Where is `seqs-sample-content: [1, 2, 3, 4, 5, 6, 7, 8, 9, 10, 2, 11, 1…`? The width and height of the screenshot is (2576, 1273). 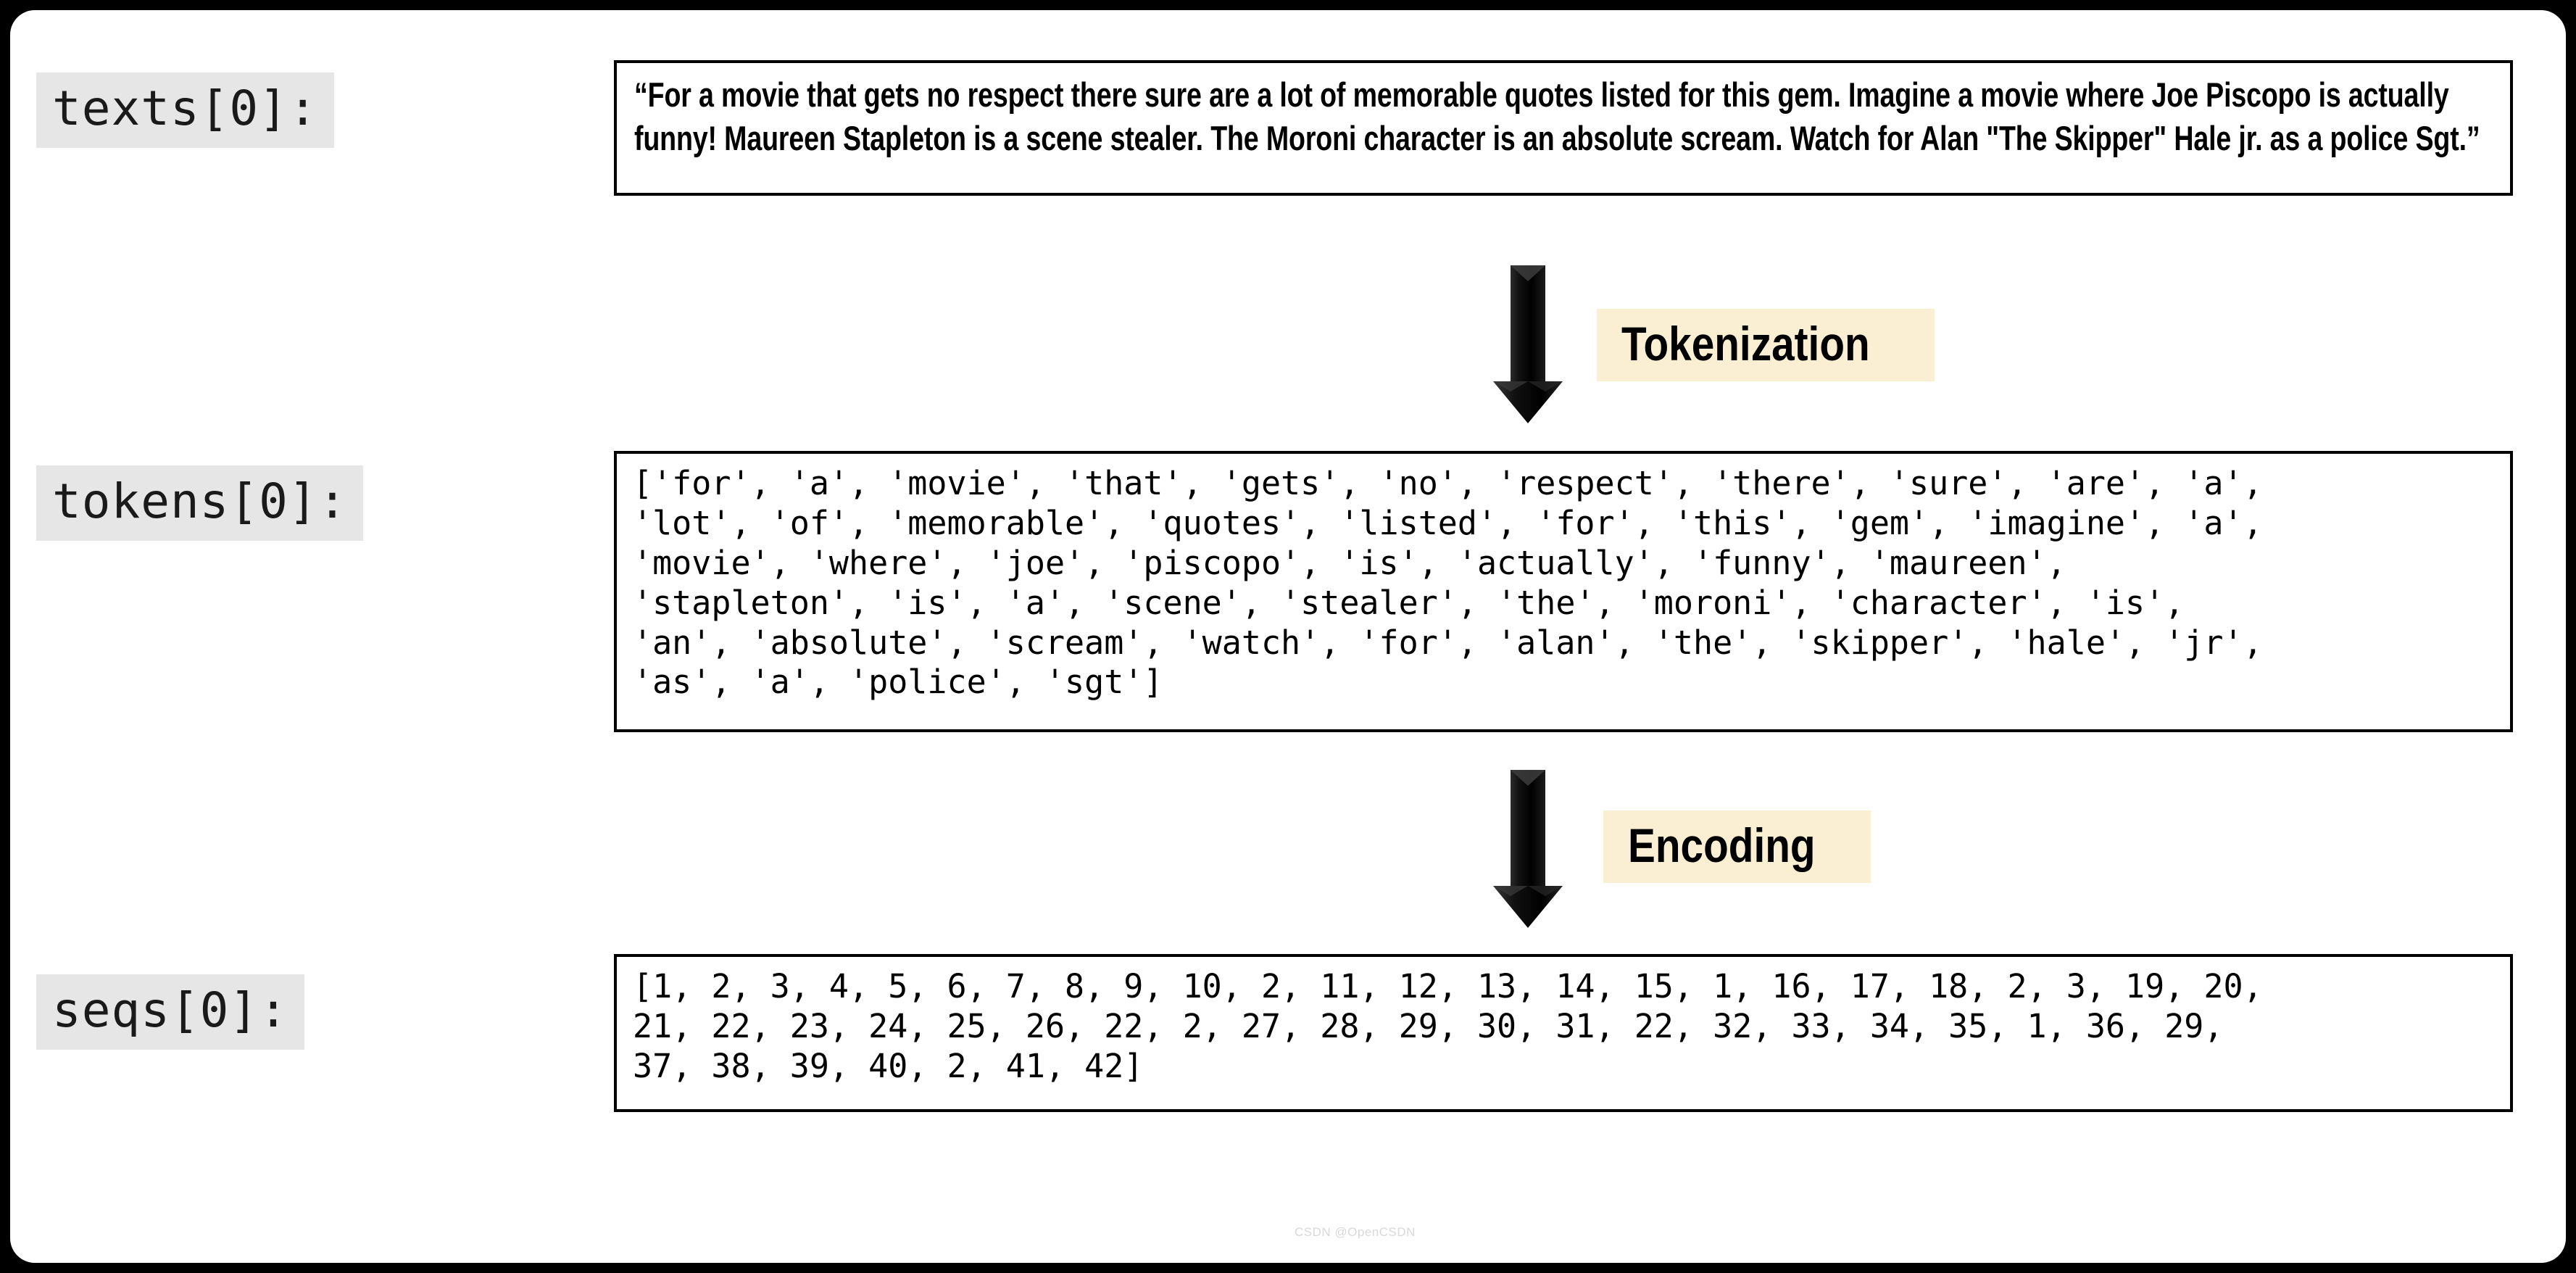 seqs-sample-content: [1, 2, 3, 4, 5, 6, 7, 8, 9, 10, 2, 11, 1… is located at coordinates (1448, 1026).